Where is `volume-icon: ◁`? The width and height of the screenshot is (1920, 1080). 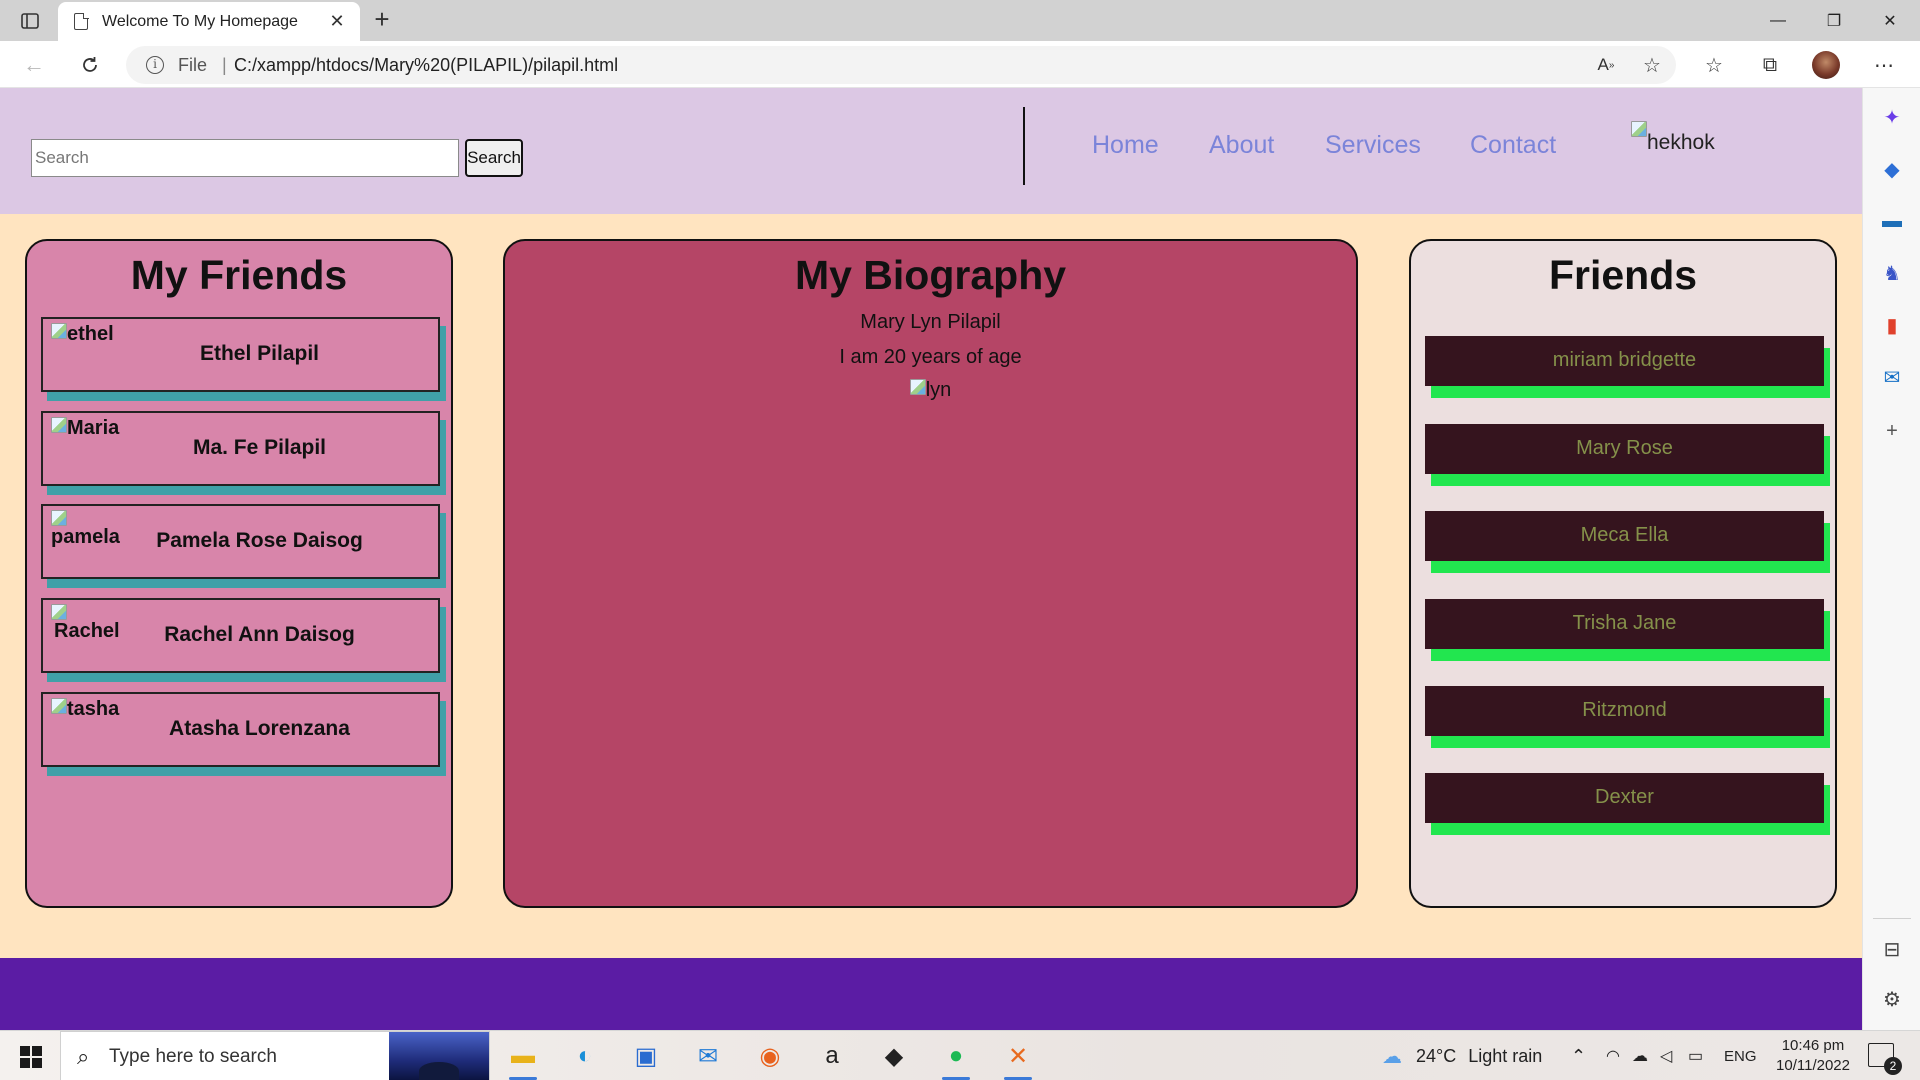
volume-icon: ◁ is located at coordinates (1666, 1055).